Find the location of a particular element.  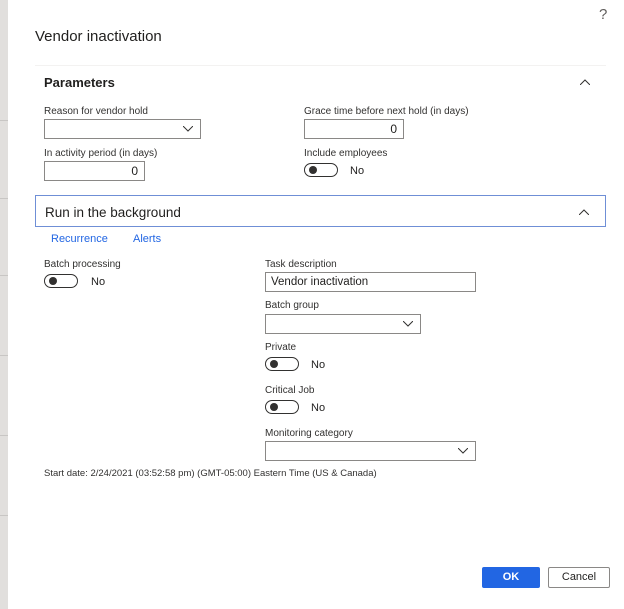

reason-for-vendor-hold-dropdown is located at coordinates (122, 129).